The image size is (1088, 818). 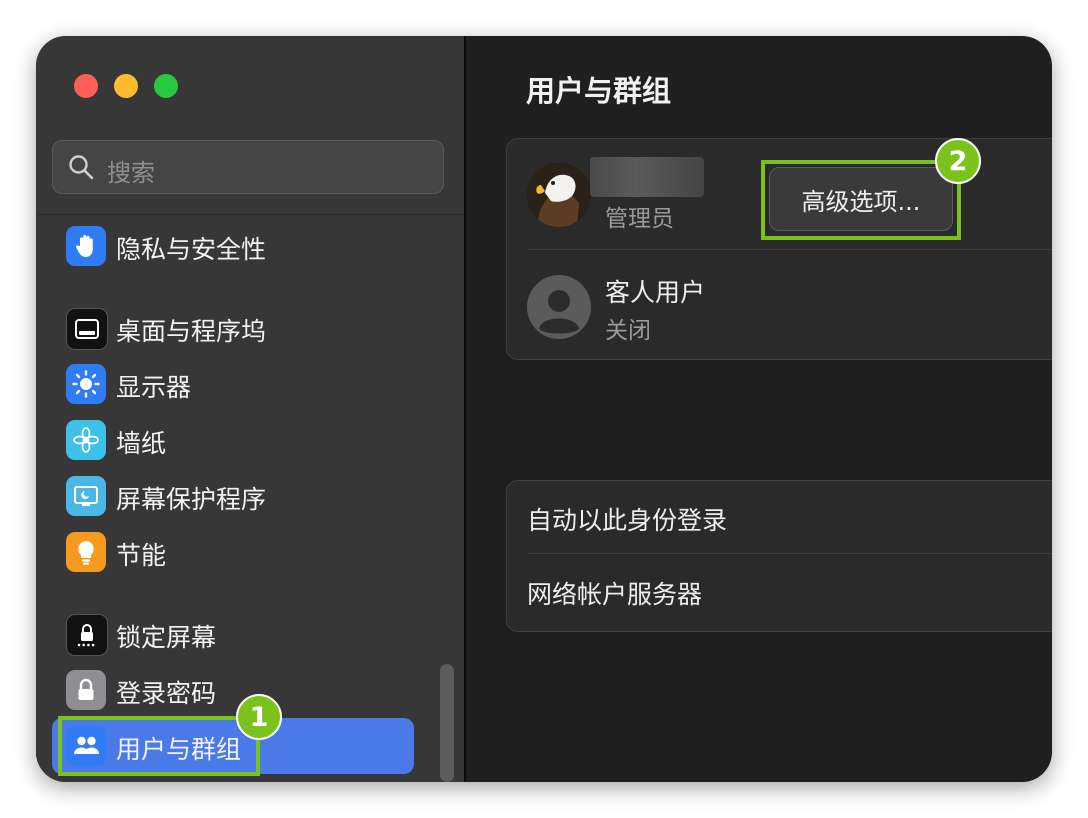 I want to click on lock-screen-icon, so click(x=87, y=635).